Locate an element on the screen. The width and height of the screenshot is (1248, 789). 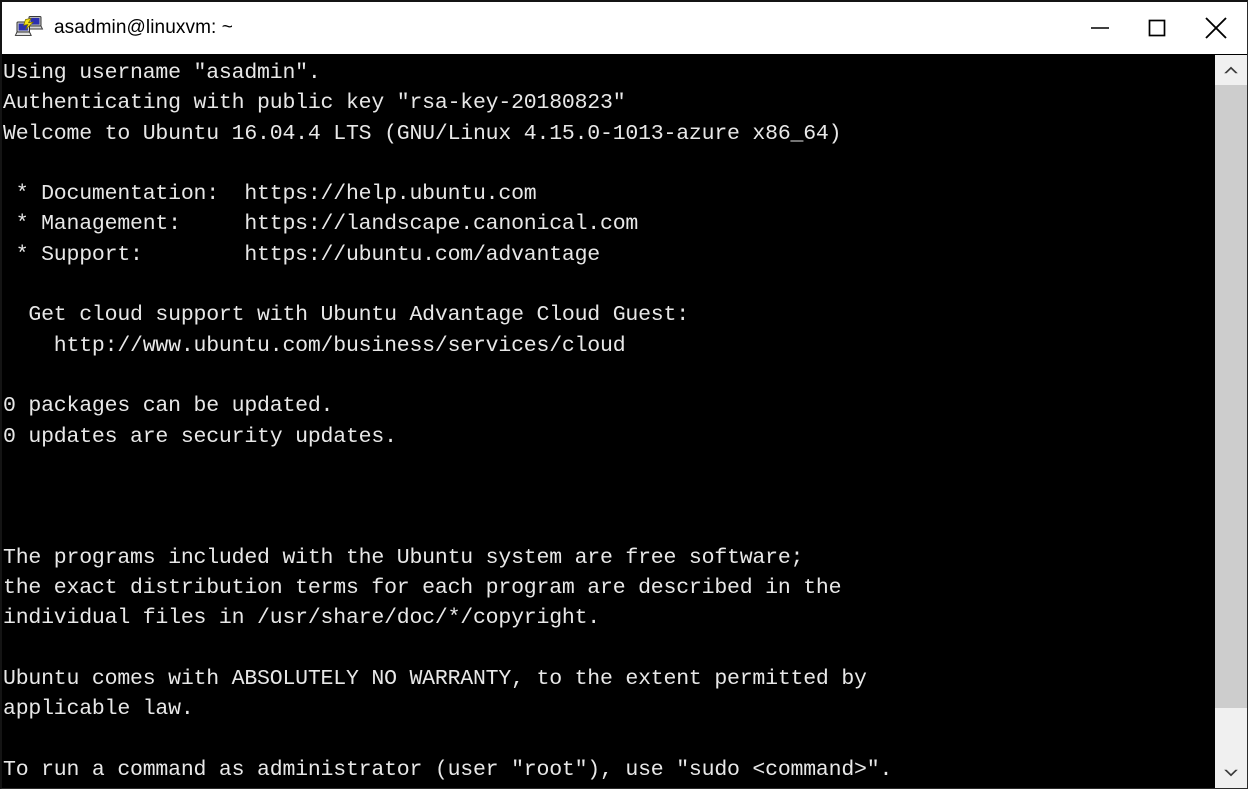
terminal-scrollbar is located at coordinates (1230, 421).